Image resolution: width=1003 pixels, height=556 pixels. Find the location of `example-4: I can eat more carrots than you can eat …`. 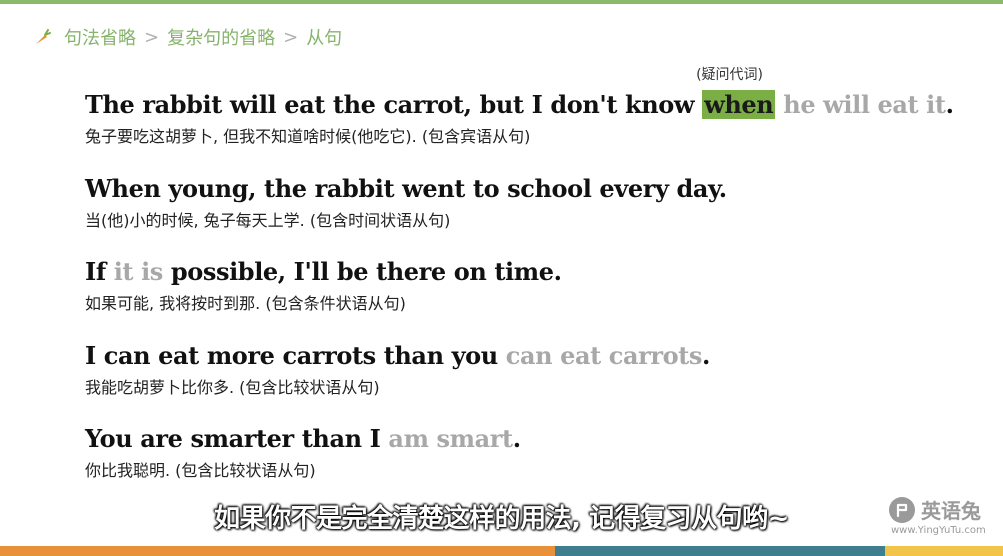

example-4: I can eat more carrots than you can eat … is located at coordinates (397, 370).